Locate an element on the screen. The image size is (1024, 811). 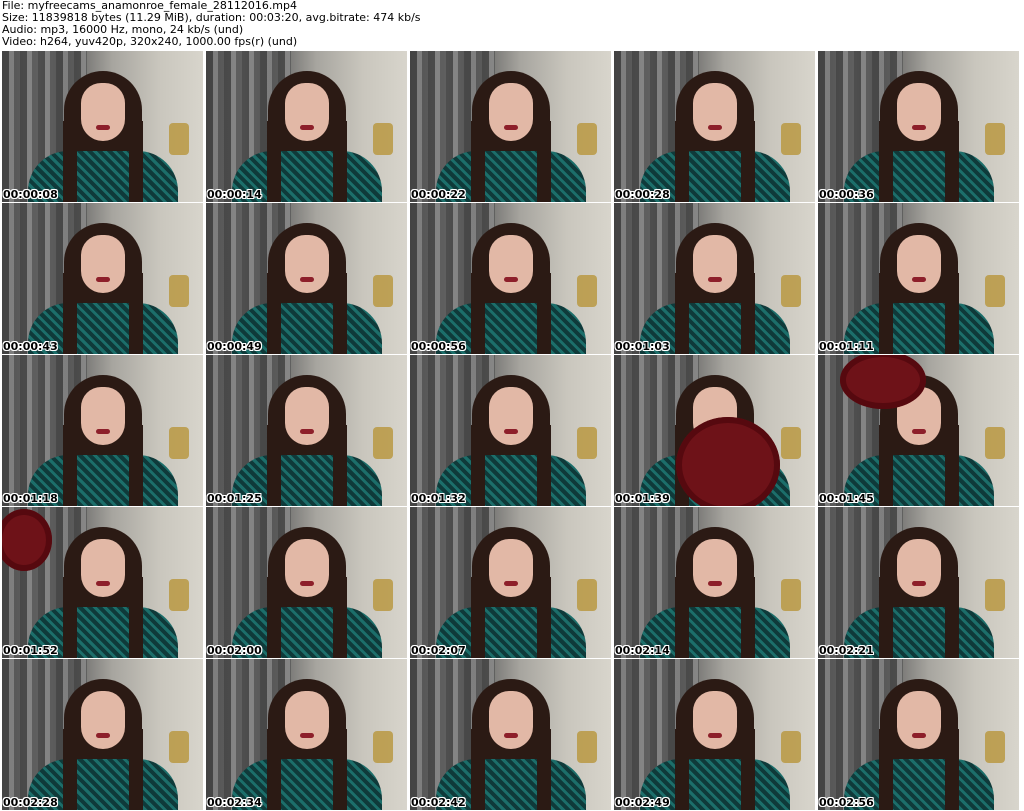
frame-timestamp: 00:01:11 is located at coordinates (846, 346).